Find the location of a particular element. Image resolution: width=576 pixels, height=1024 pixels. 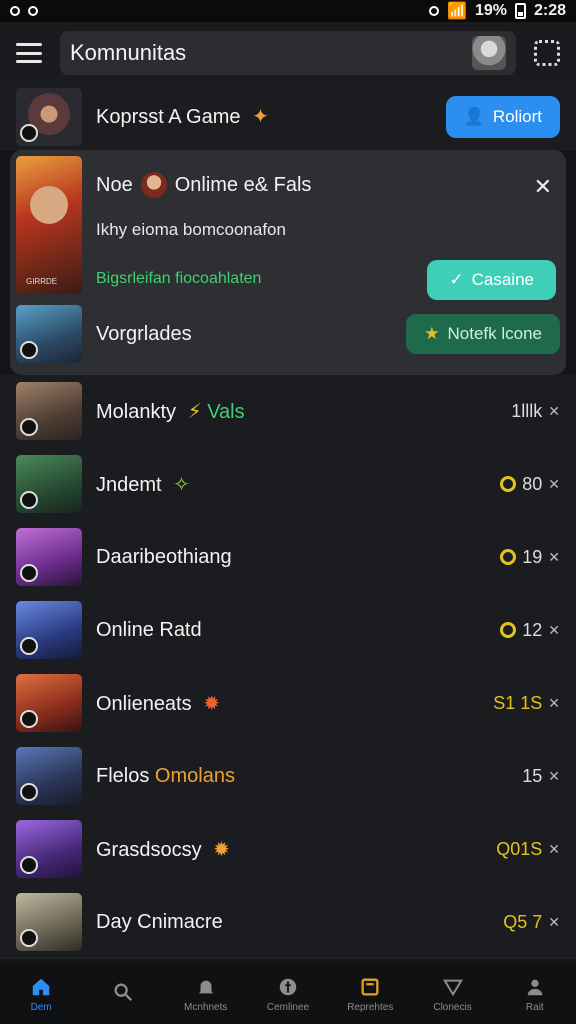

close-icon: ✕ is located at coordinates (543, 187).